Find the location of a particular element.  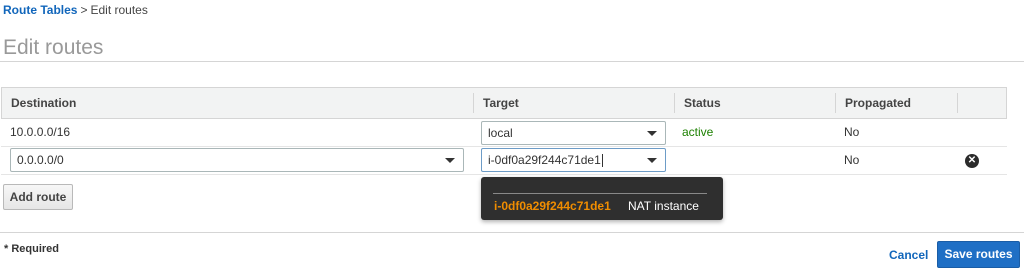

breadcrumb-route-tables-link: Route Tables is located at coordinates (40, 10).